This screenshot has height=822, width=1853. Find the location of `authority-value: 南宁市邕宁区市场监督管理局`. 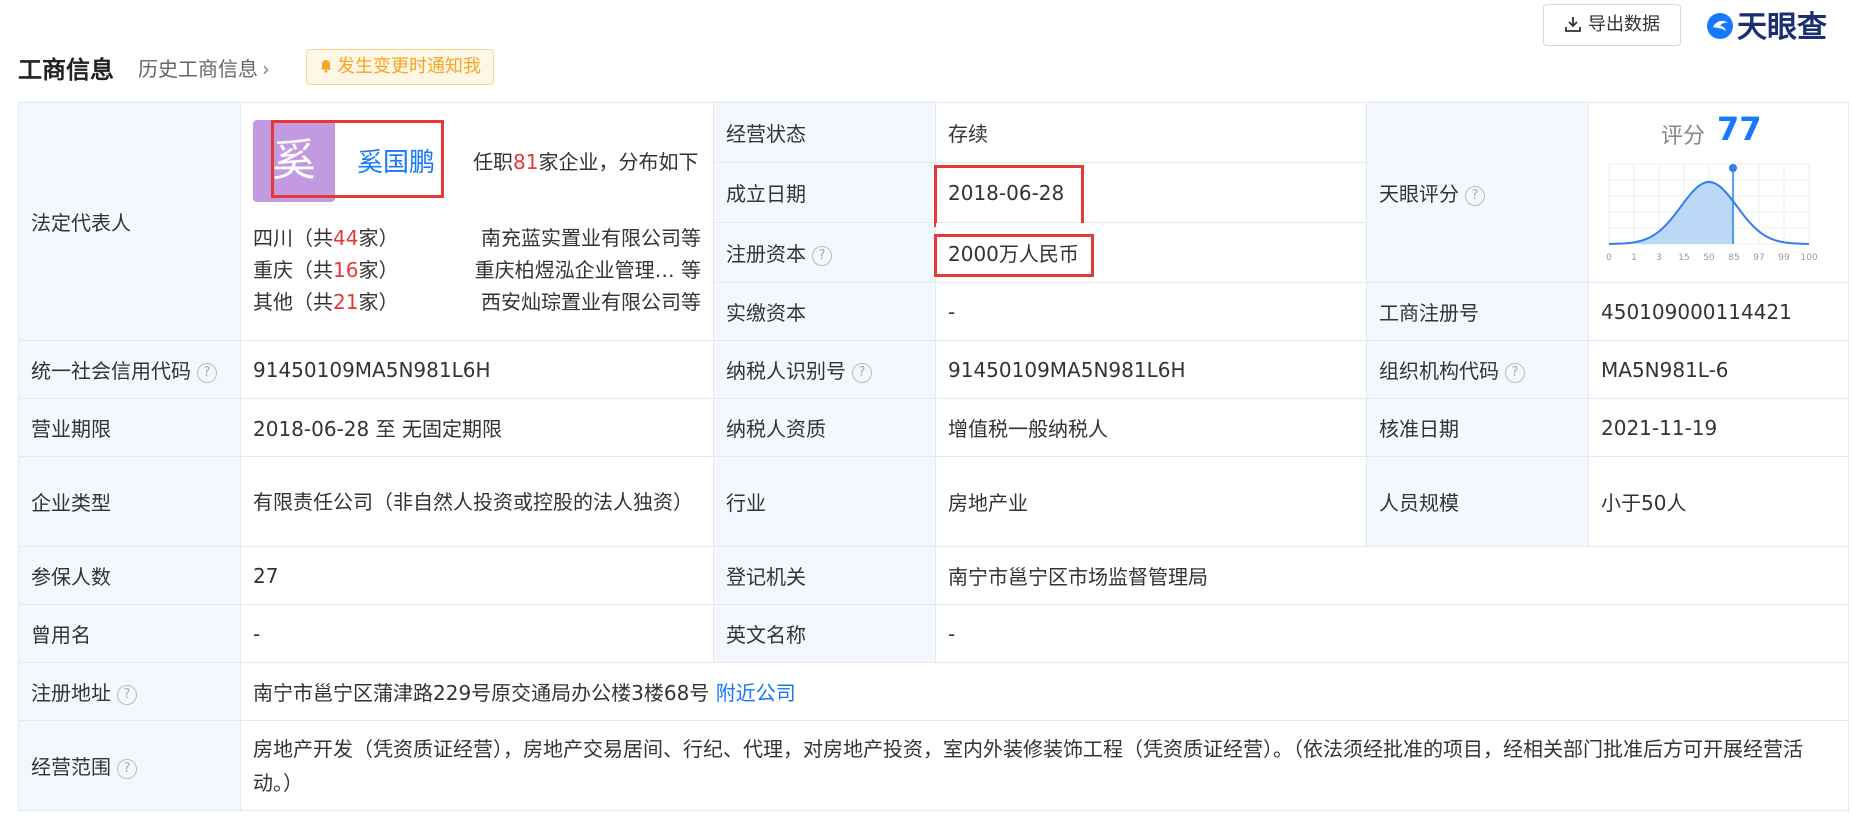

authority-value: 南宁市邕宁区市场监督管理局 is located at coordinates (1392, 575).